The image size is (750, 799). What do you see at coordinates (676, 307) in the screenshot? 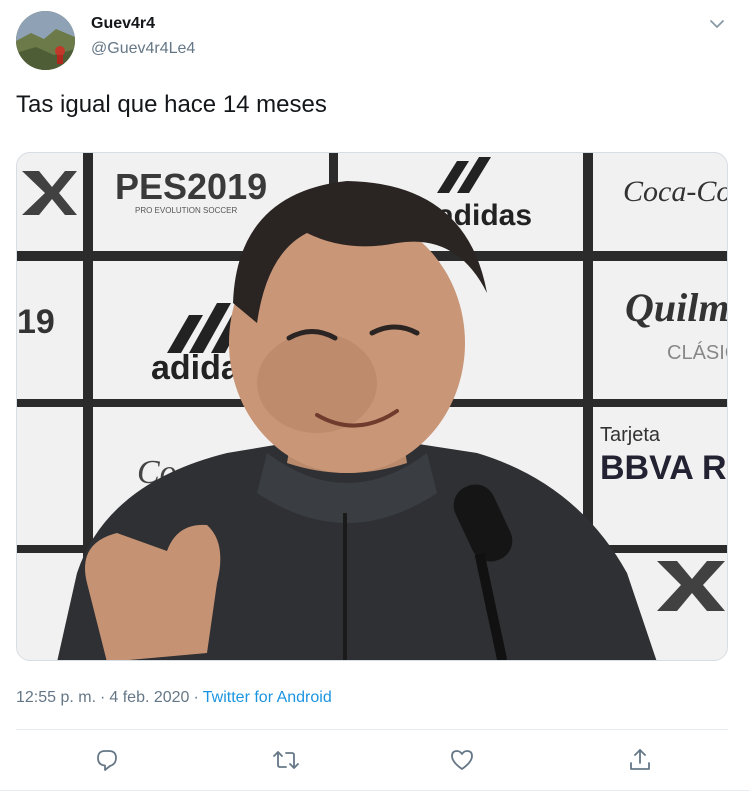
I see `backdrop-quilmes: Quilmes` at bounding box center [676, 307].